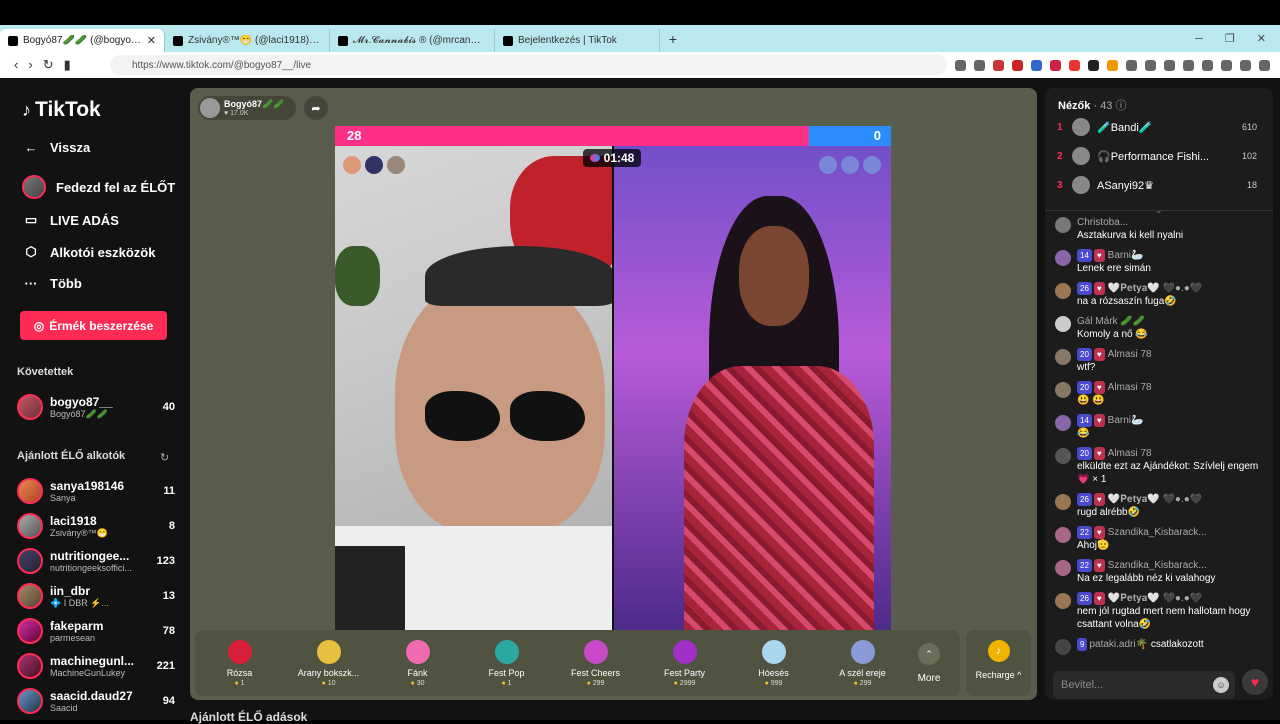 The image size is (1280, 724). What do you see at coordinates (773, 663) in the screenshot?
I see `gift-item: Hóesés 999` at bounding box center [773, 663].